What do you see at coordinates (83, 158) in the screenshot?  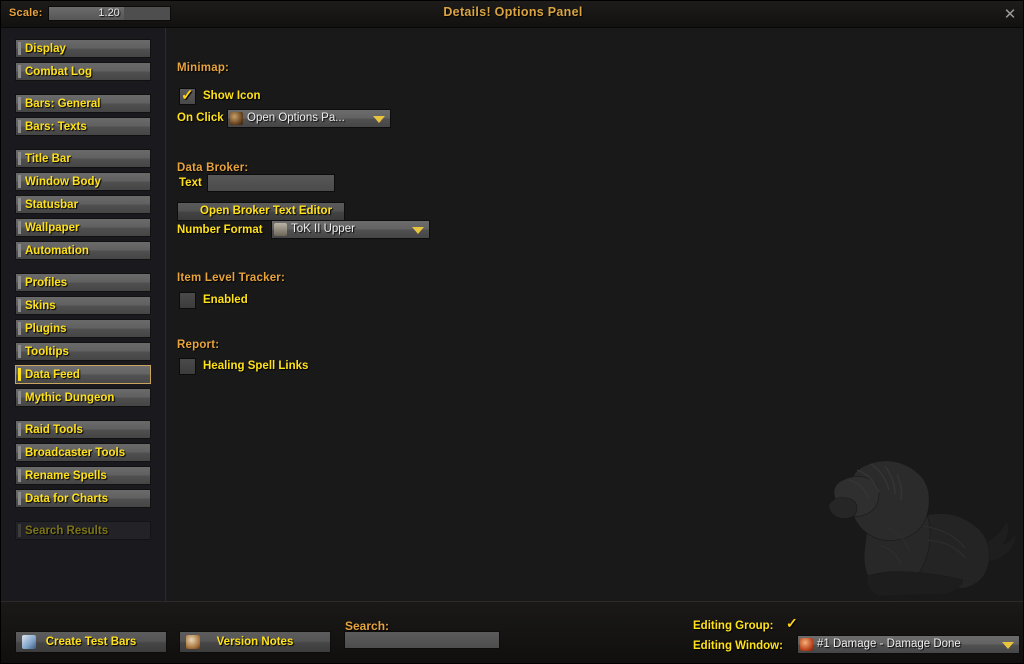 I see `sidebar-item-title-bar: Title Bar` at bounding box center [83, 158].